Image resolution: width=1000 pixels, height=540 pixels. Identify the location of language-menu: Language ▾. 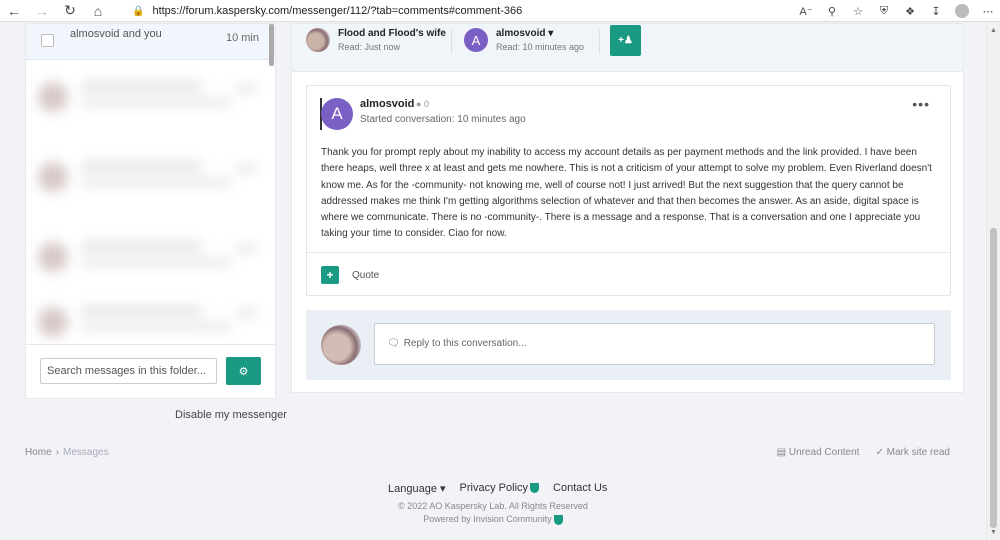
(417, 488).